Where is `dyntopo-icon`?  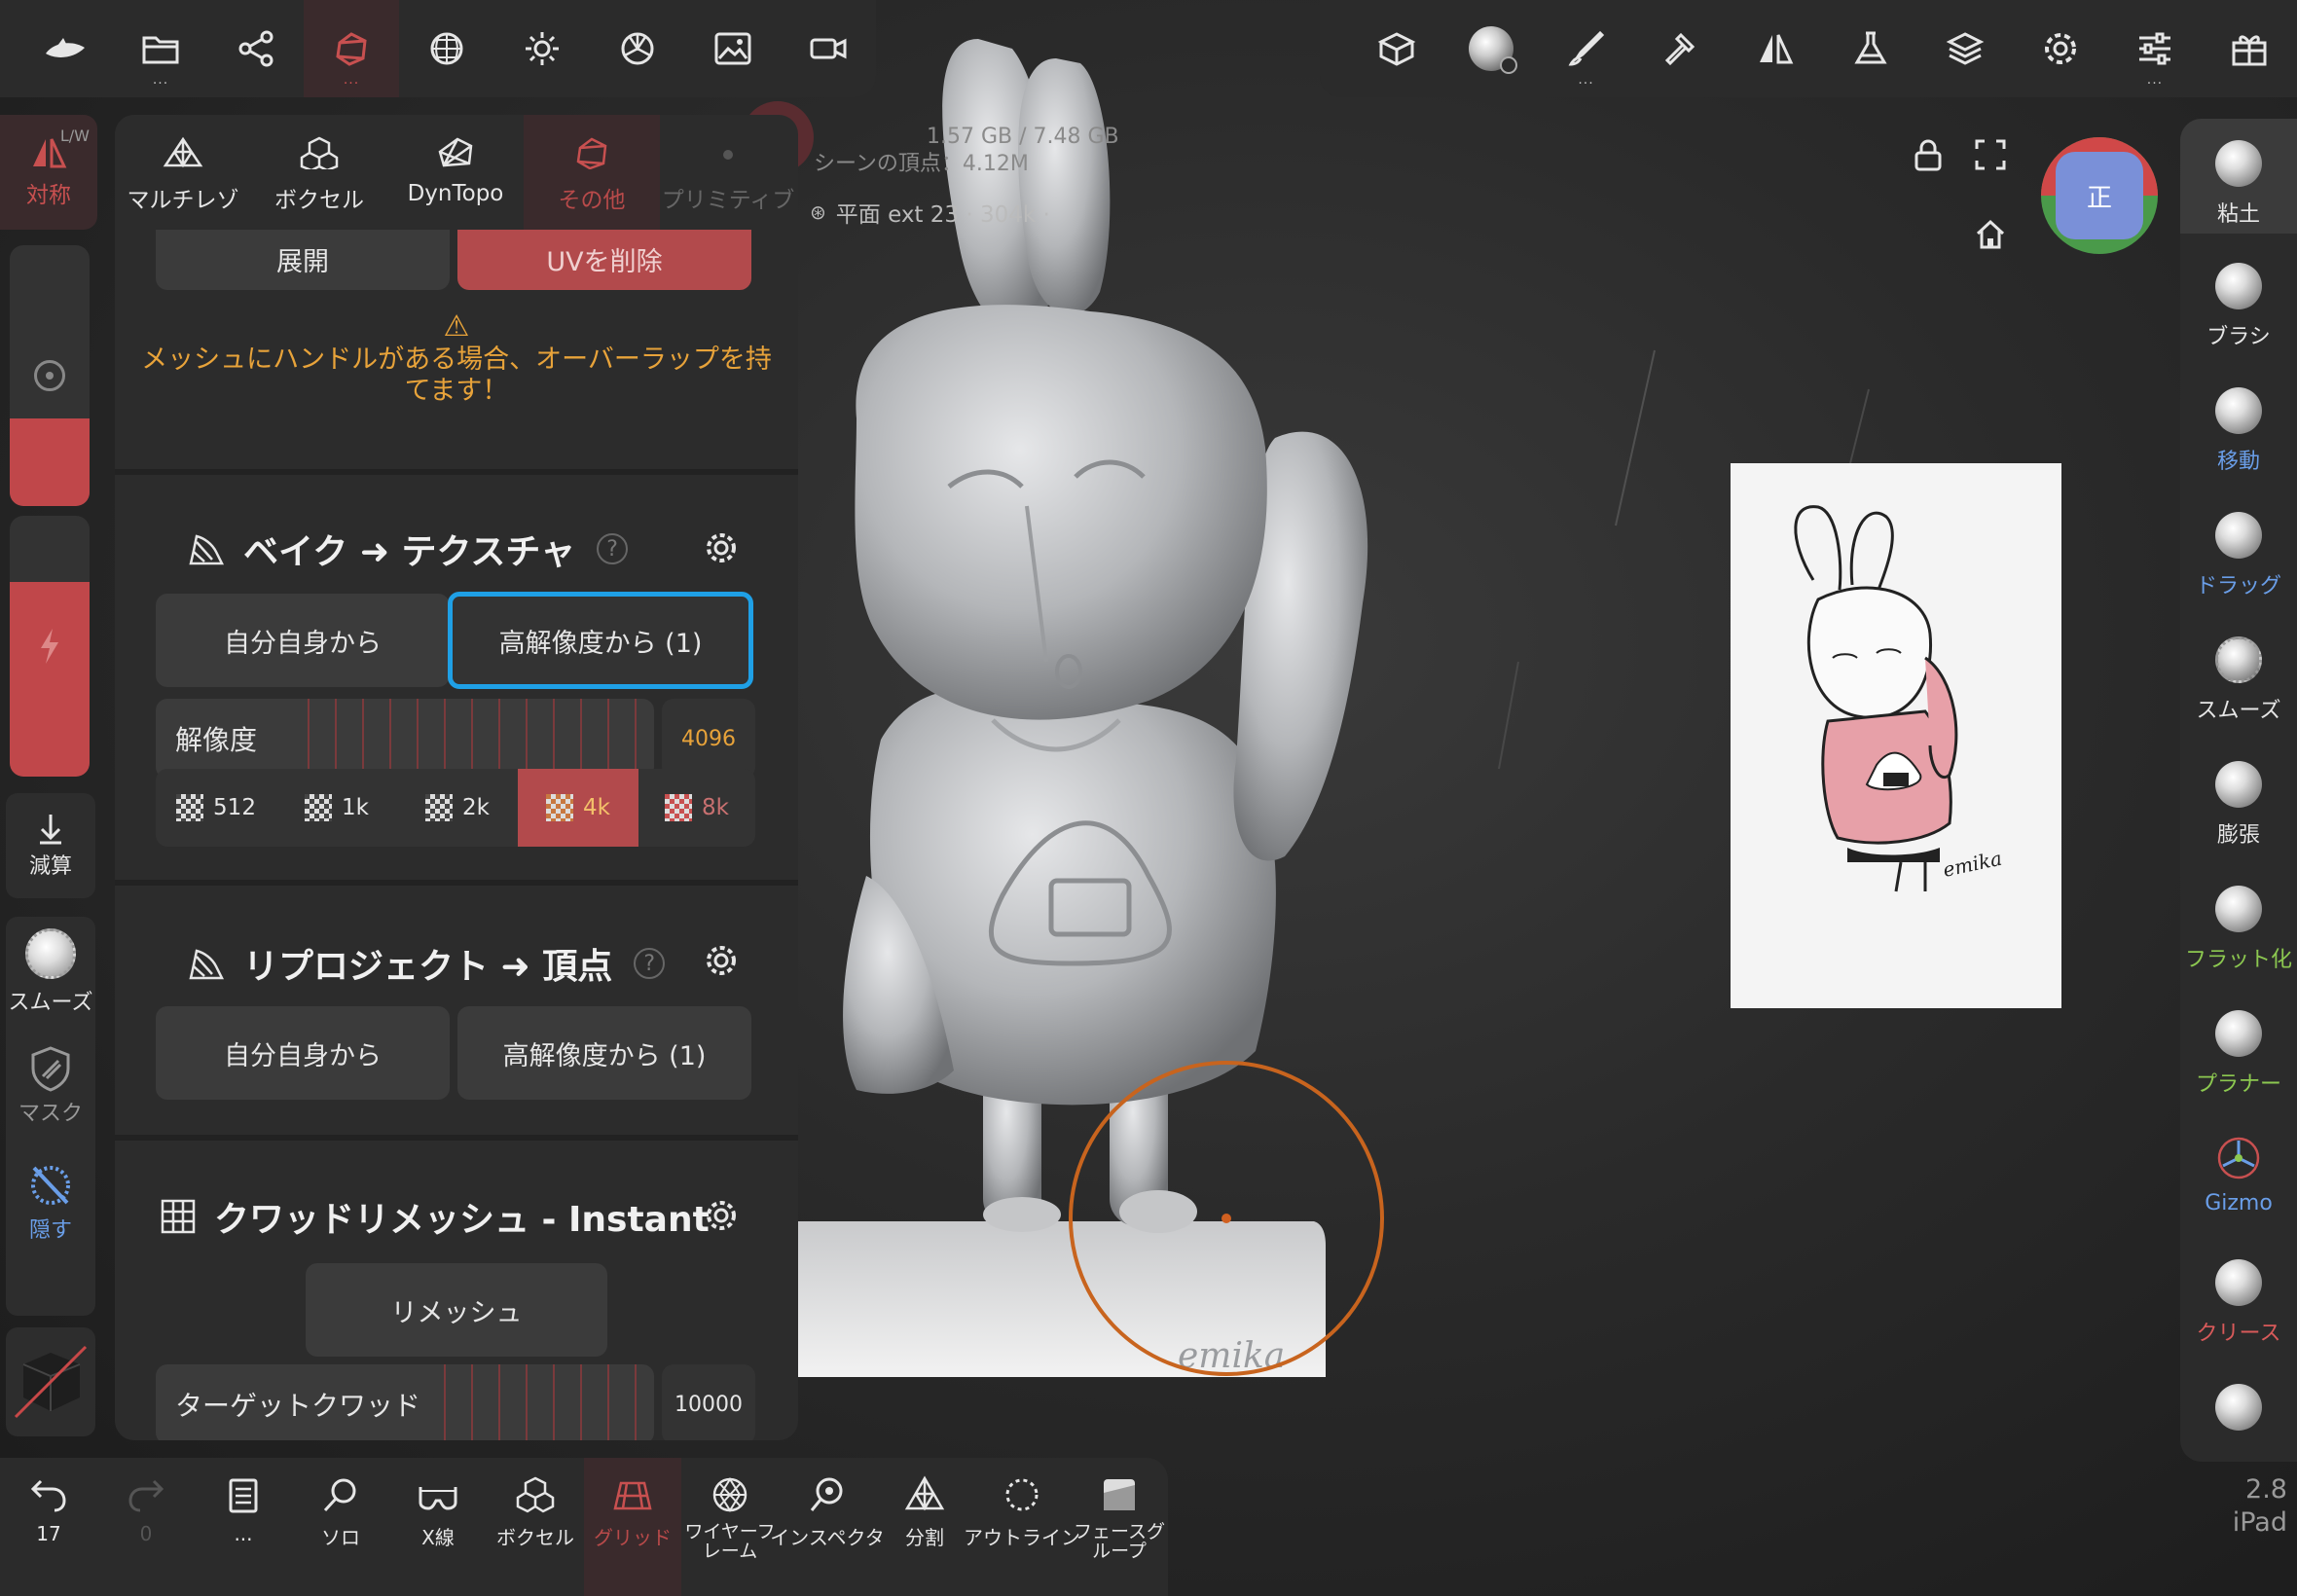 dyntopo-icon is located at coordinates (455, 152).